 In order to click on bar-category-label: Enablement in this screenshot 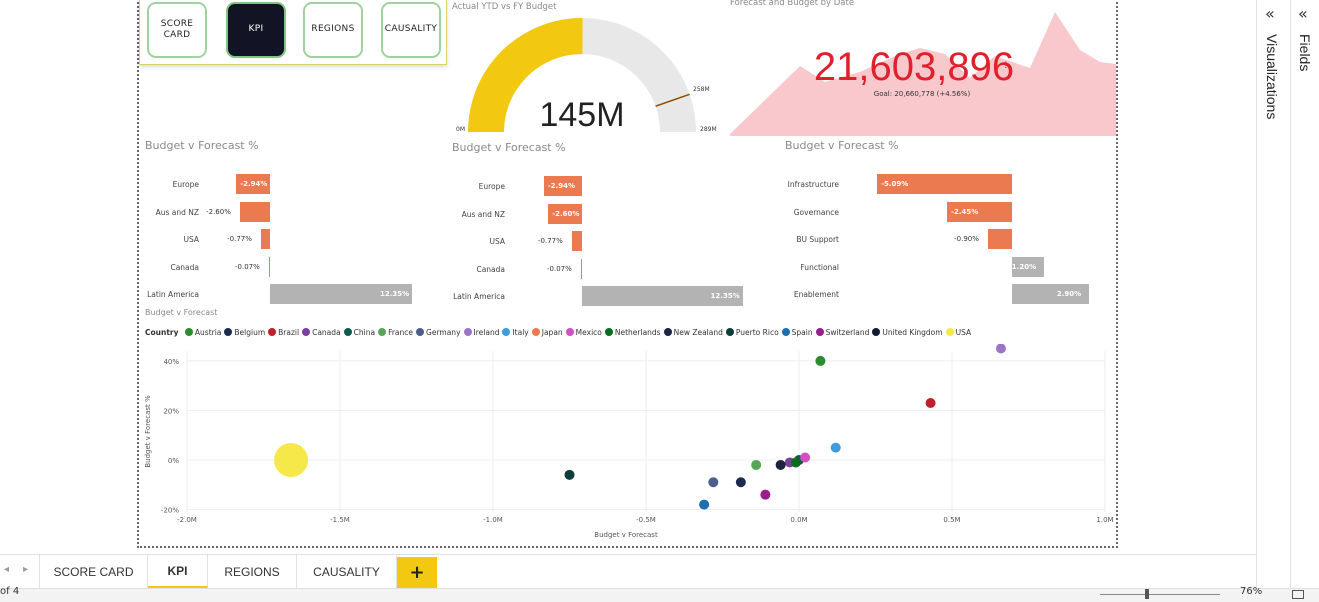, I will do `click(816, 294)`.